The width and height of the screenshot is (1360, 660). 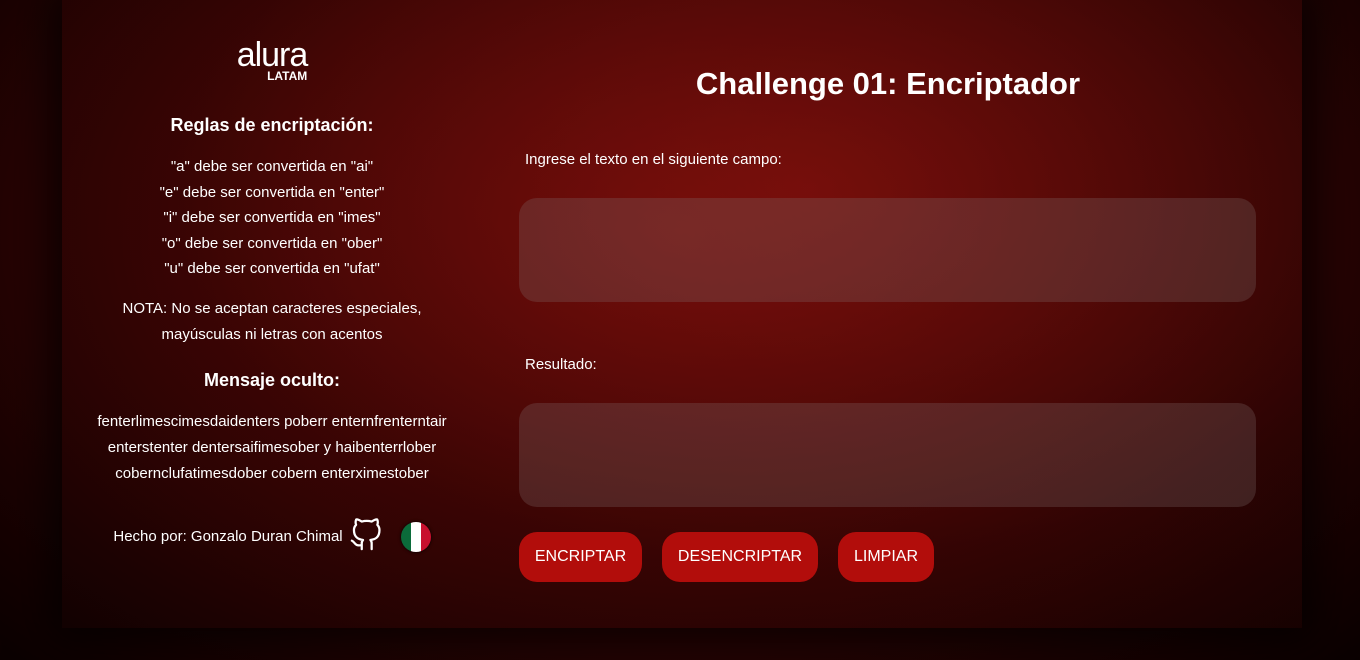 I want to click on page-title: Challenge 01: Encriptador, so click(x=888, y=83).